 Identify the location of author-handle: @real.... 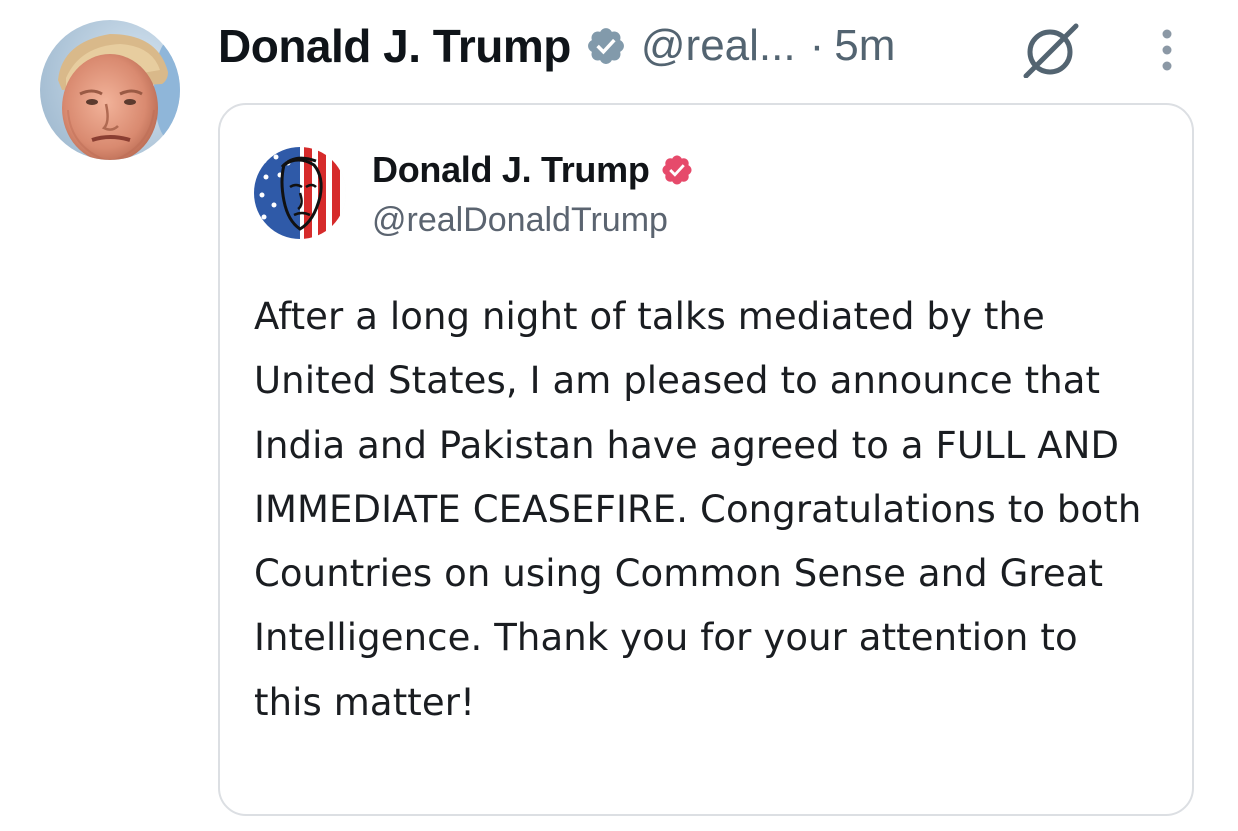
(718, 46).